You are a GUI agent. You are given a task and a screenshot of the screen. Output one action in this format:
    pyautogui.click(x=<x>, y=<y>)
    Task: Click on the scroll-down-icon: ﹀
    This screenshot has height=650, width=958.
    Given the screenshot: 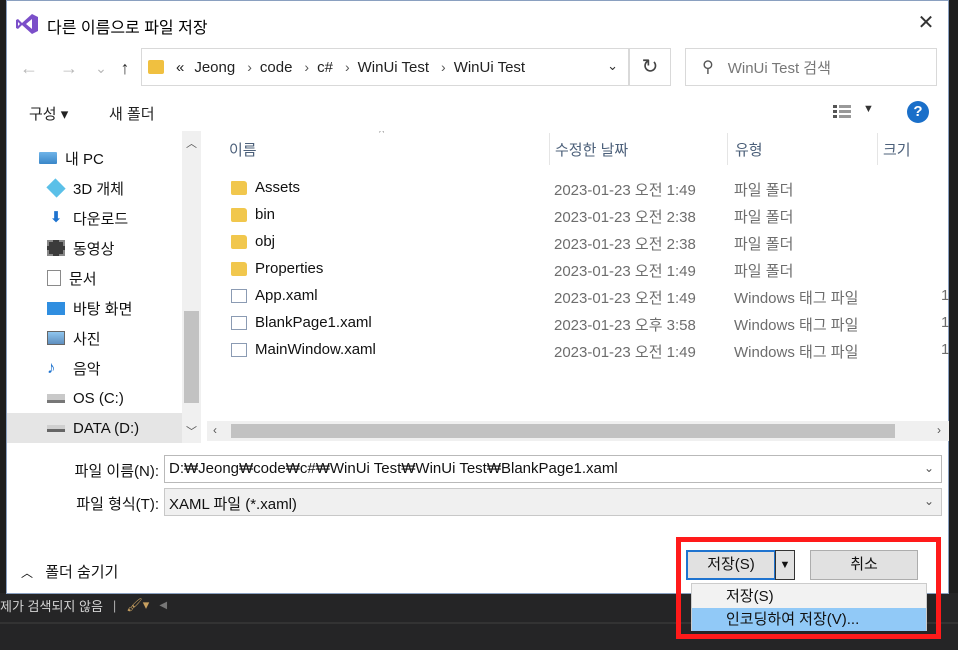 What is the action you would take?
    pyautogui.click(x=191, y=431)
    